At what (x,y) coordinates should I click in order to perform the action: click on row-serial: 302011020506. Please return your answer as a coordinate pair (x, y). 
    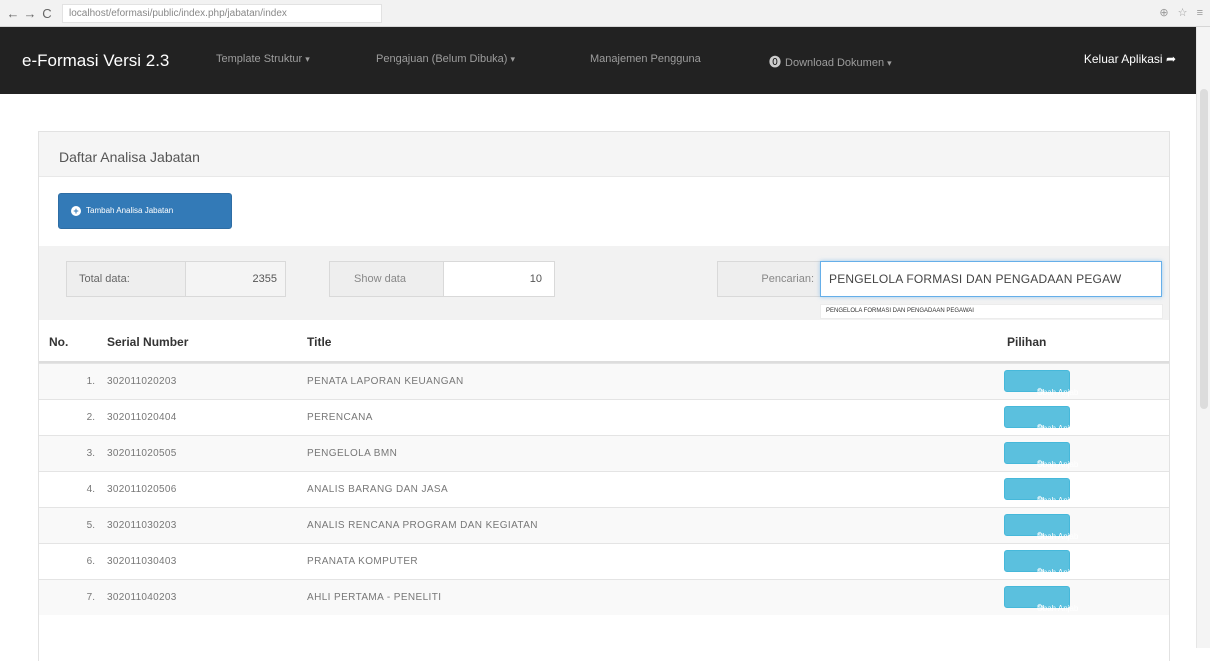
    Looking at the image, I should click on (142, 489).